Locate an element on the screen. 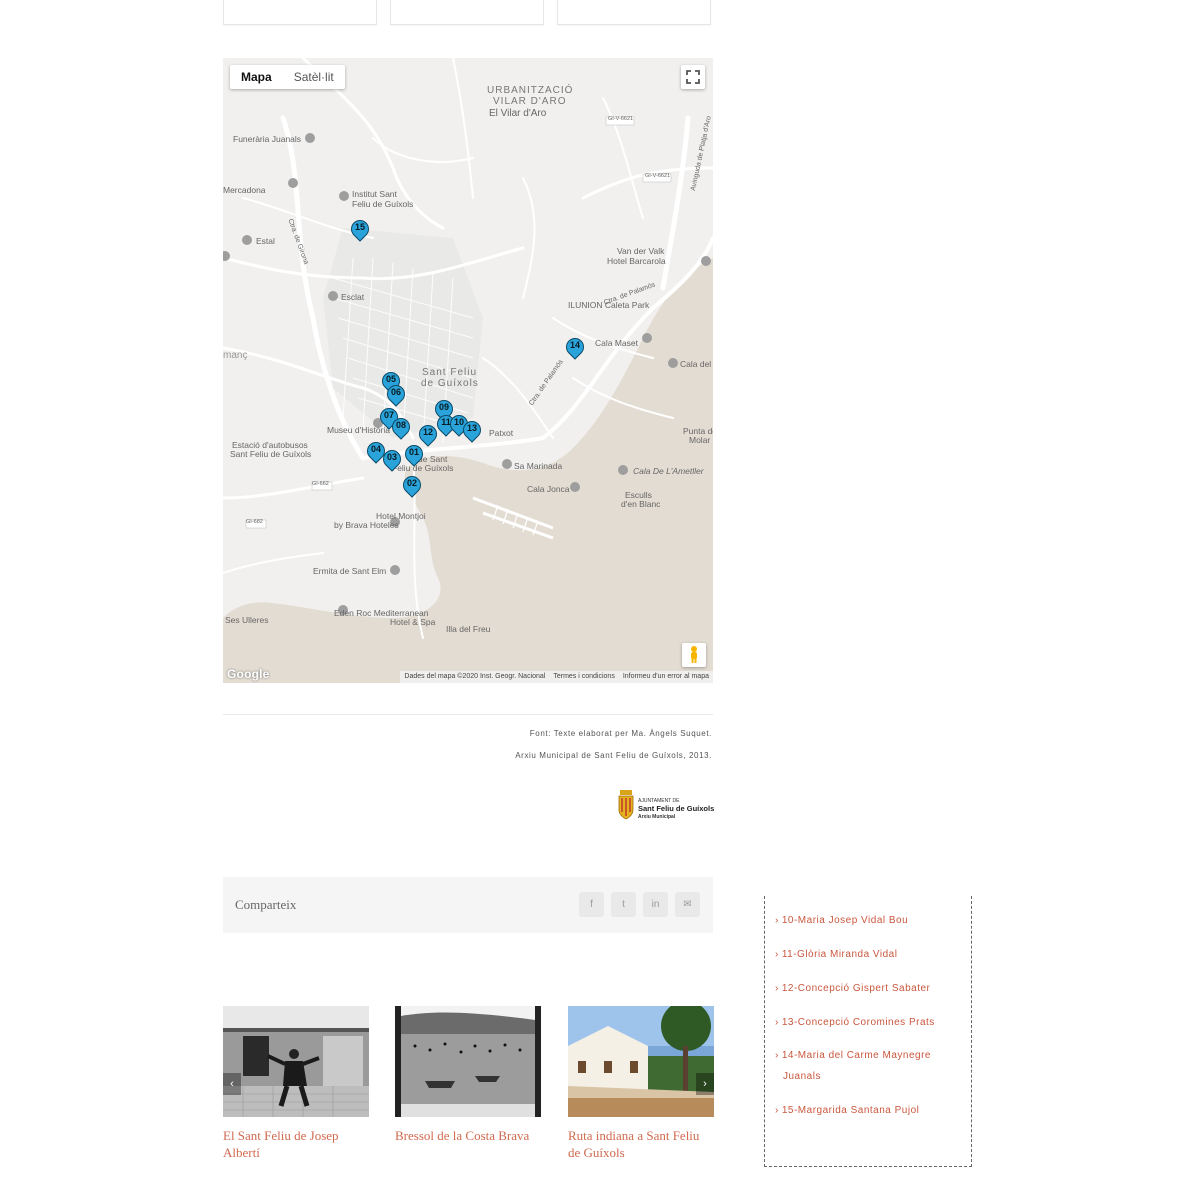 Image resolution: width=1200 pixels, height=1200 pixels. related-post-image is located at coordinates (468, 1061).